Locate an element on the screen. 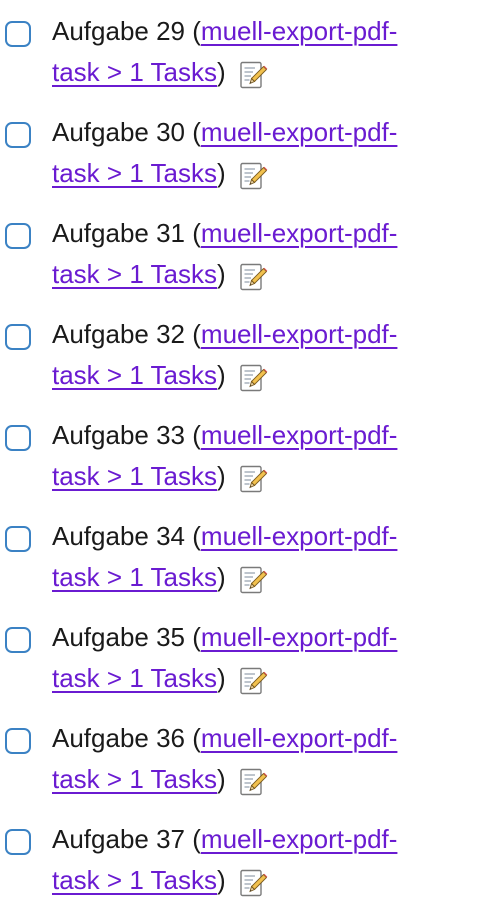  task-label: Aufgabe 29 is located at coordinates (119, 31).